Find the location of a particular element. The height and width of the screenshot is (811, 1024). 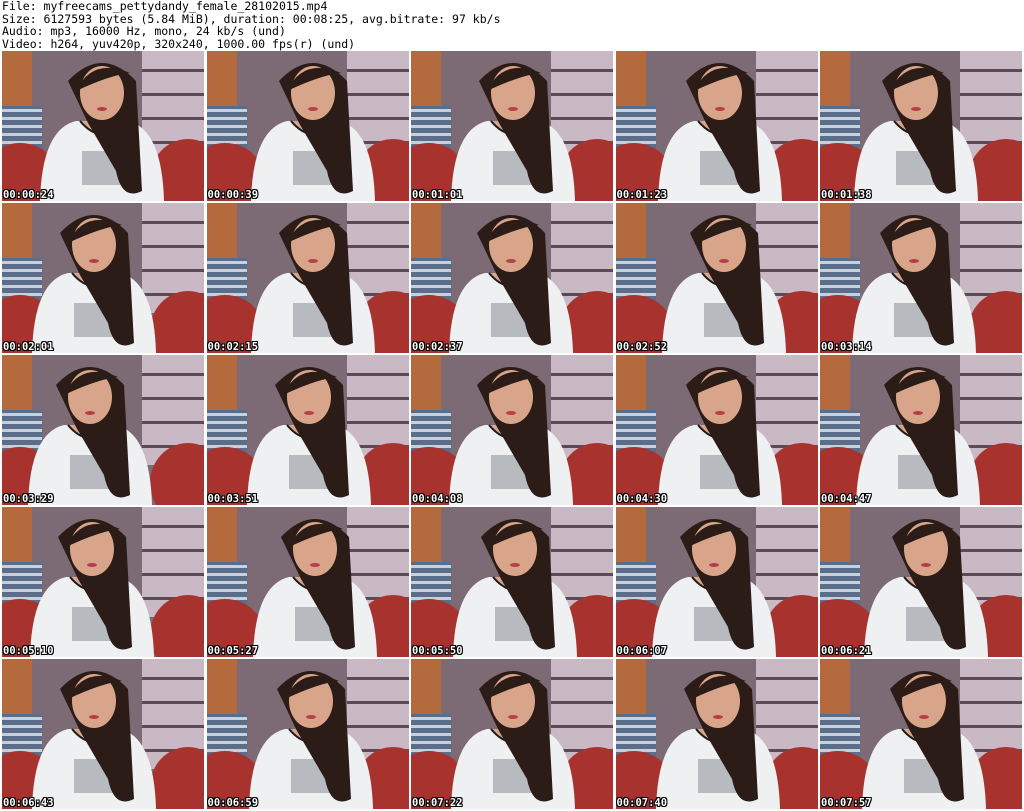

video-frame-thumbnail: 00:03:29 is located at coordinates (103, 430).